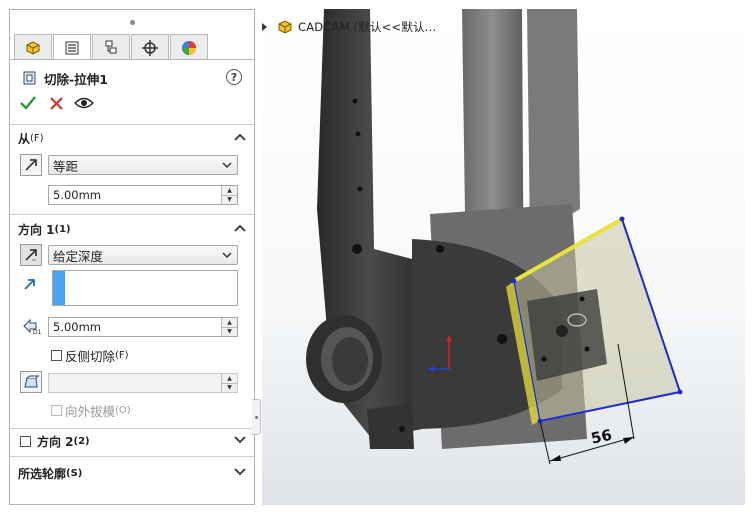  What do you see at coordinates (143, 383) in the screenshot?
I see `draft-angle-input: ▲ ▼` at bounding box center [143, 383].